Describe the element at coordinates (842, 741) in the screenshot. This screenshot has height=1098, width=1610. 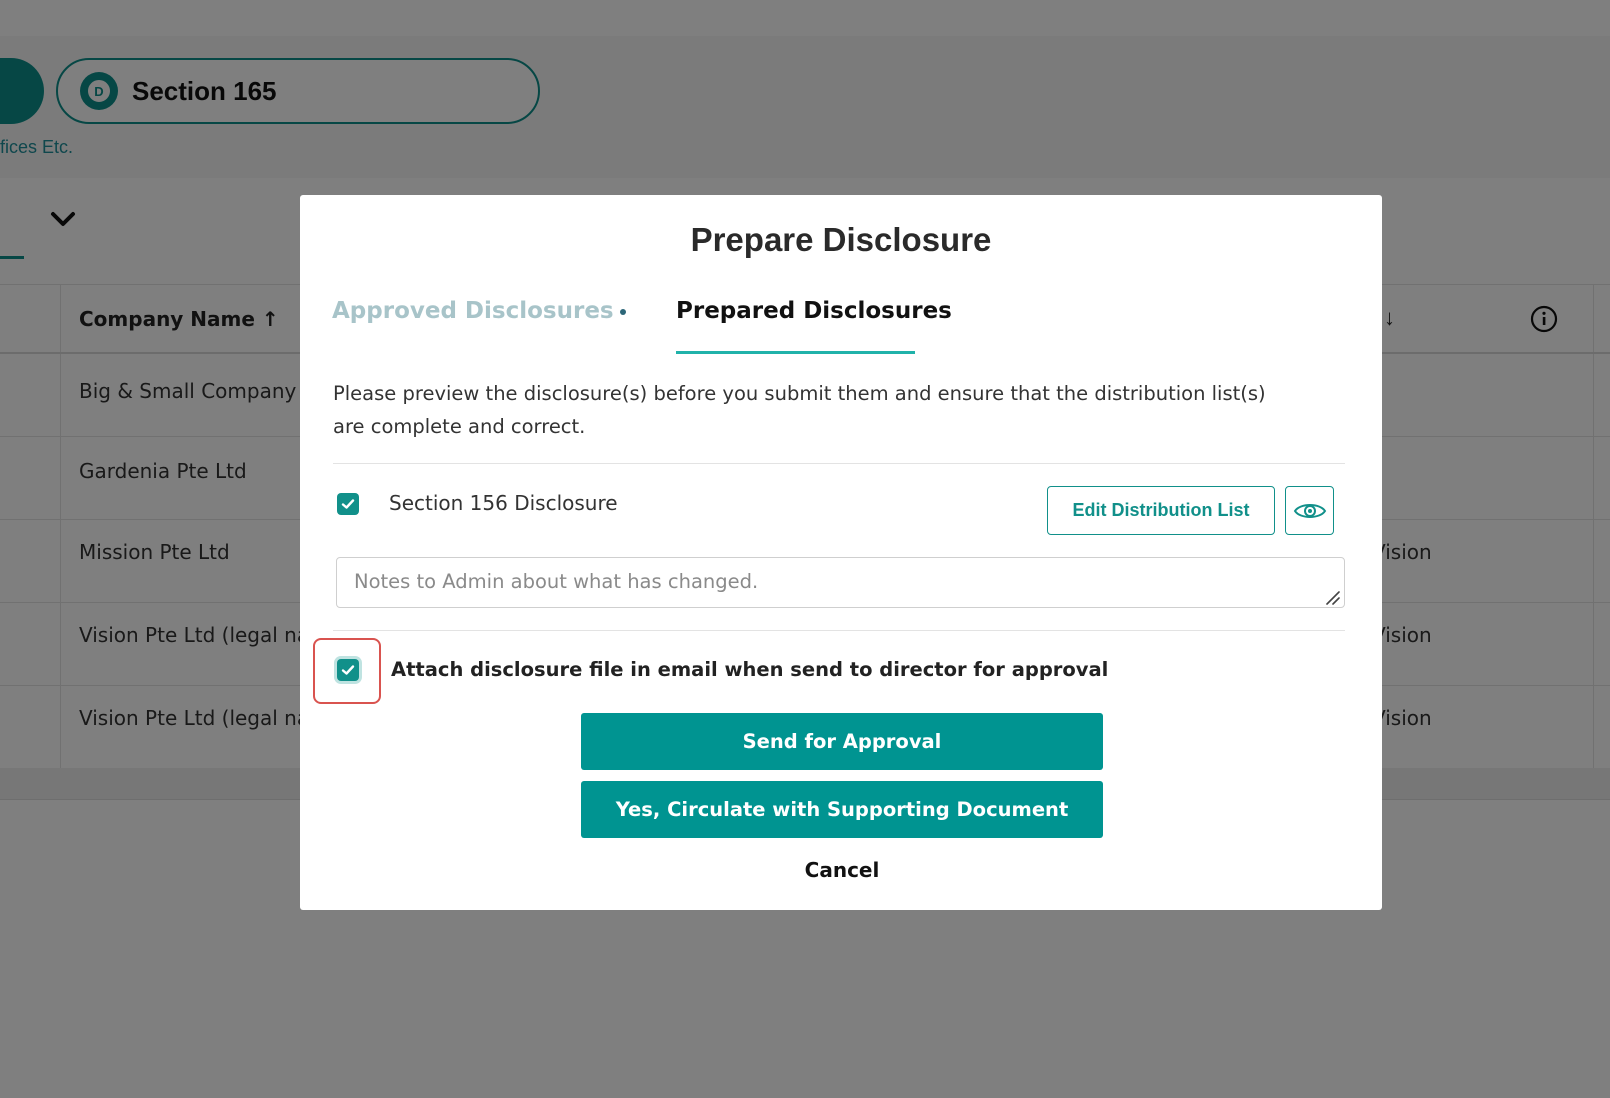
I see `send-for-approval-button: Send for Approval` at that location.